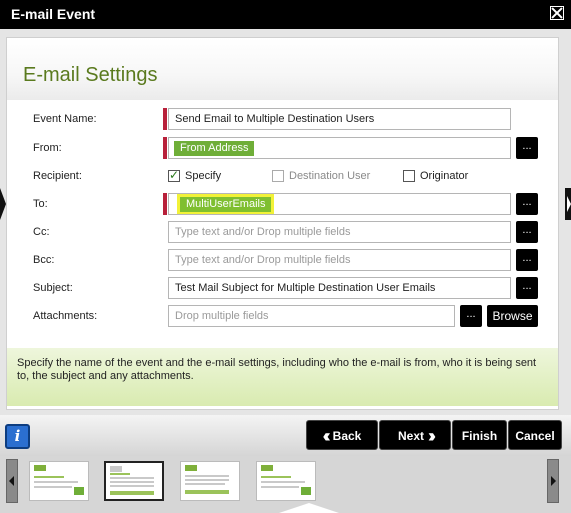 The height and width of the screenshot is (513, 571). What do you see at coordinates (330, 176) in the screenshot?
I see `destination-user-label: Destination User` at bounding box center [330, 176].